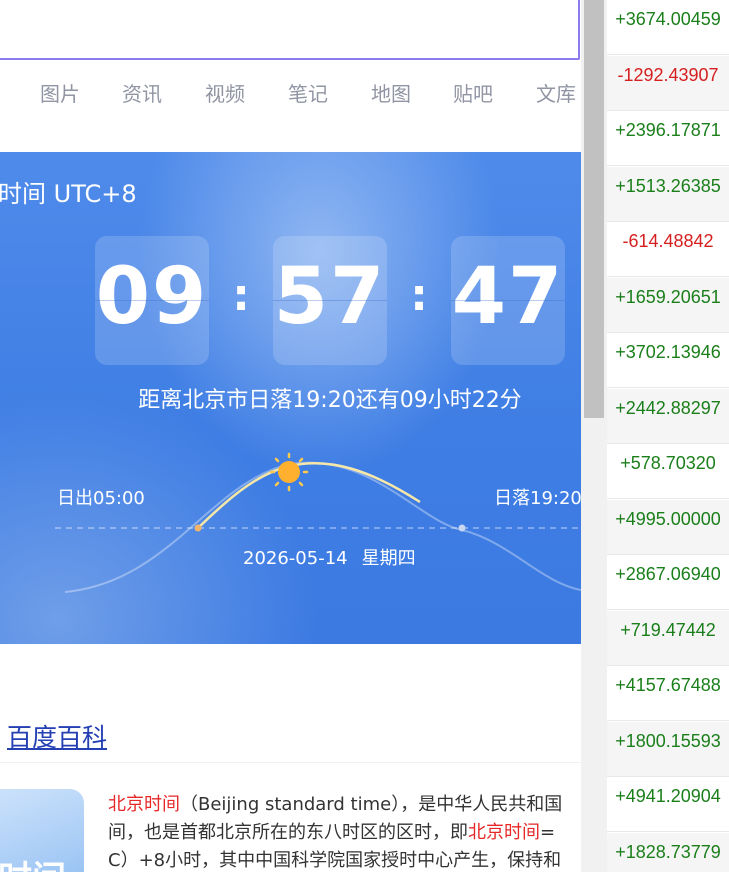 The height and width of the screenshot is (872, 729). I want to click on value-row: -1292.43907, so click(668, 83).